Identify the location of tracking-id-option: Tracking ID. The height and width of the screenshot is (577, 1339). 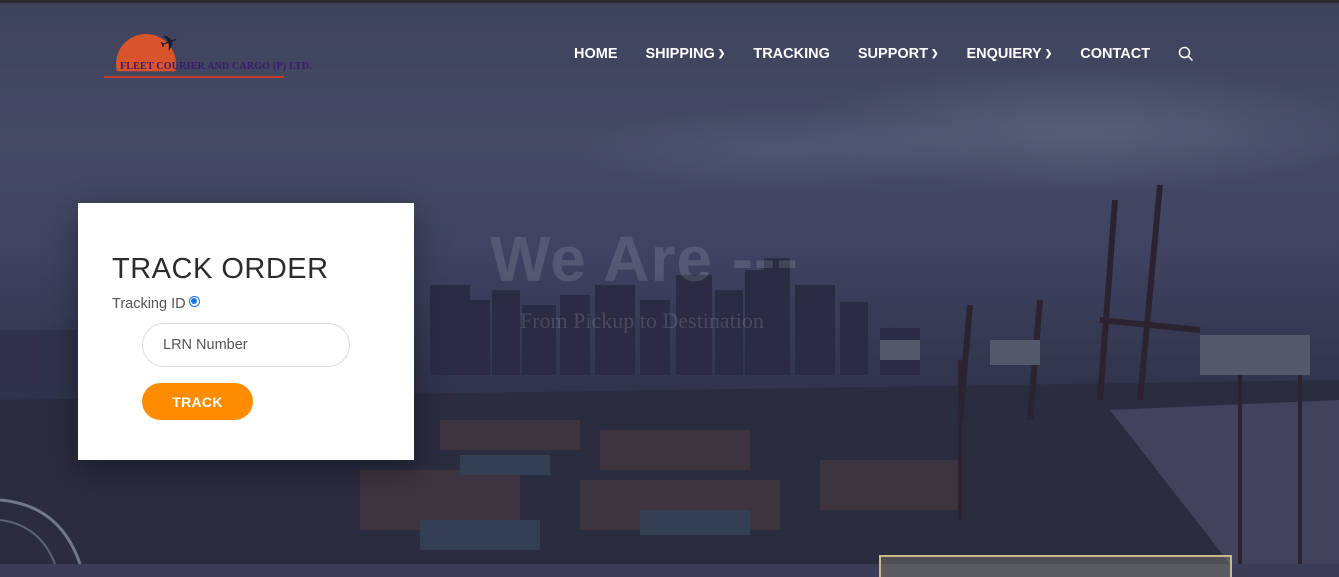
(156, 303).